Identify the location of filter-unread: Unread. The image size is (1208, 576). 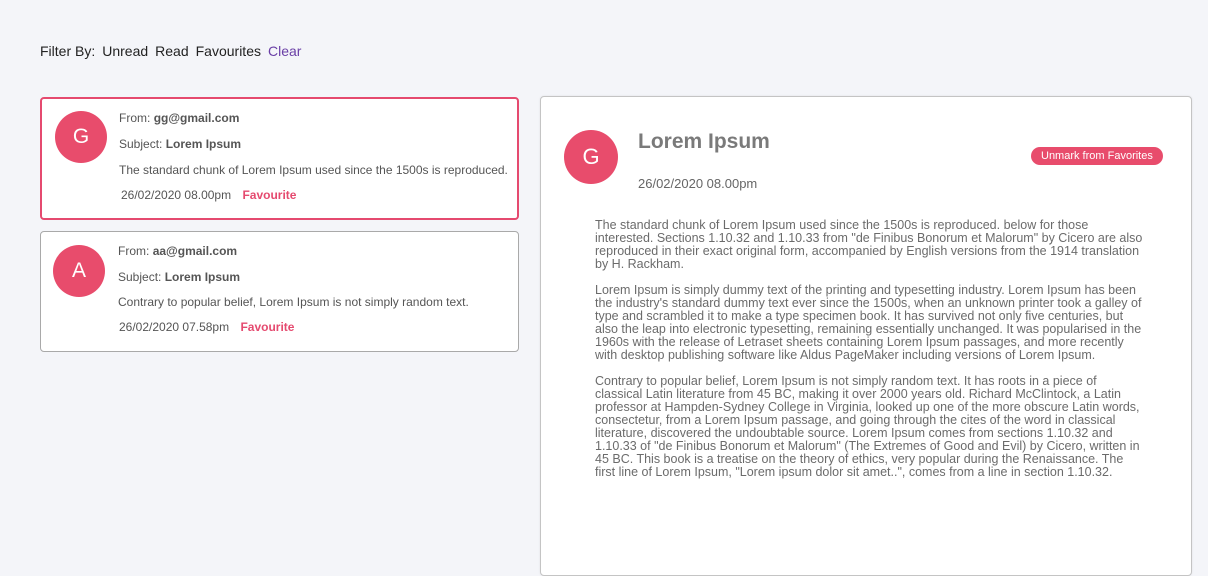
(125, 51).